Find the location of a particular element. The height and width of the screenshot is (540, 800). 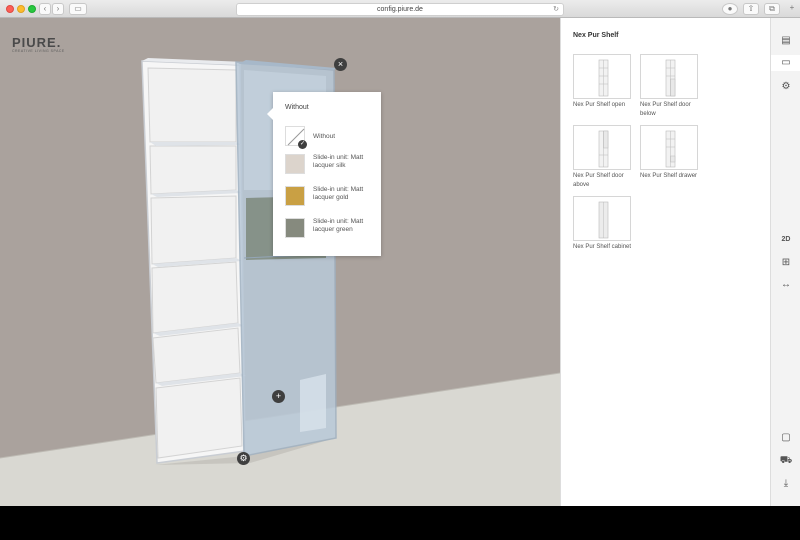

cart-button: ⛟ is located at coordinates (786, 461).